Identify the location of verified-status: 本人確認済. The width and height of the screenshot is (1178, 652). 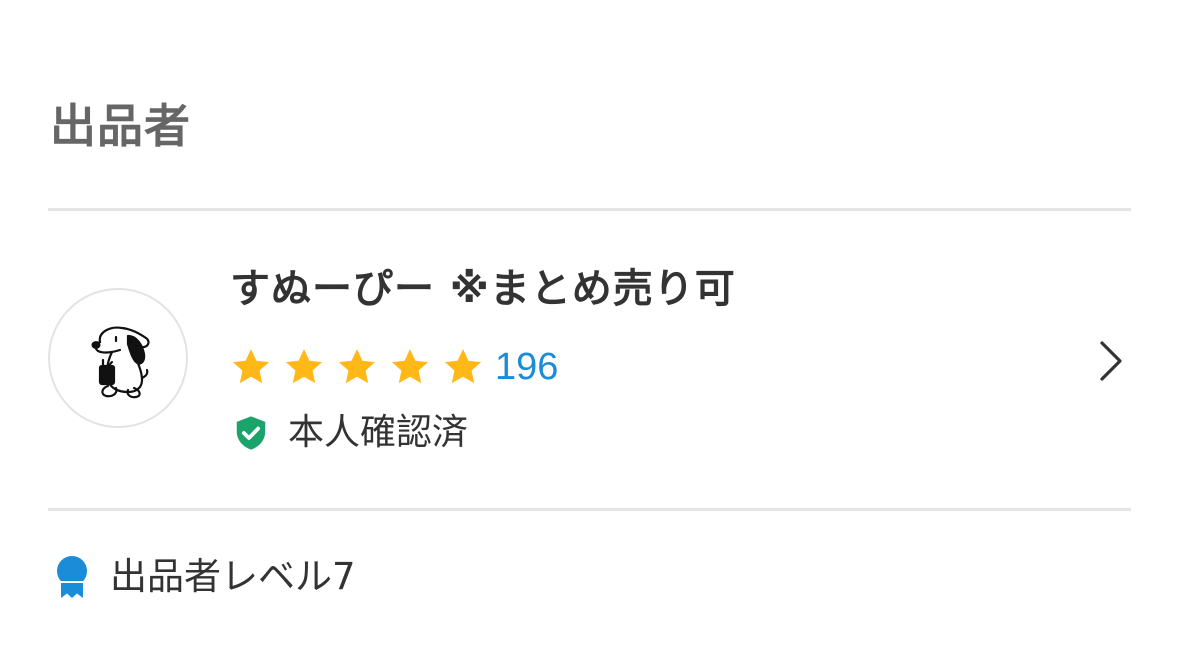
(350, 433).